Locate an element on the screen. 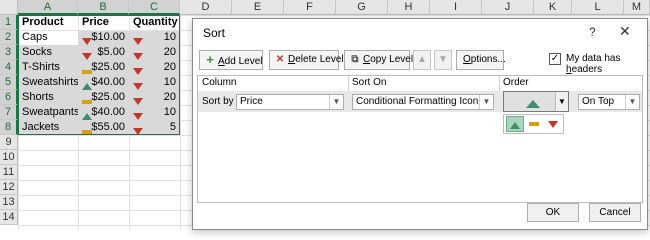 Image resolution: width=650 pixels, height=240 pixels. copy-icon: ⧉ is located at coordinates (355, 59).